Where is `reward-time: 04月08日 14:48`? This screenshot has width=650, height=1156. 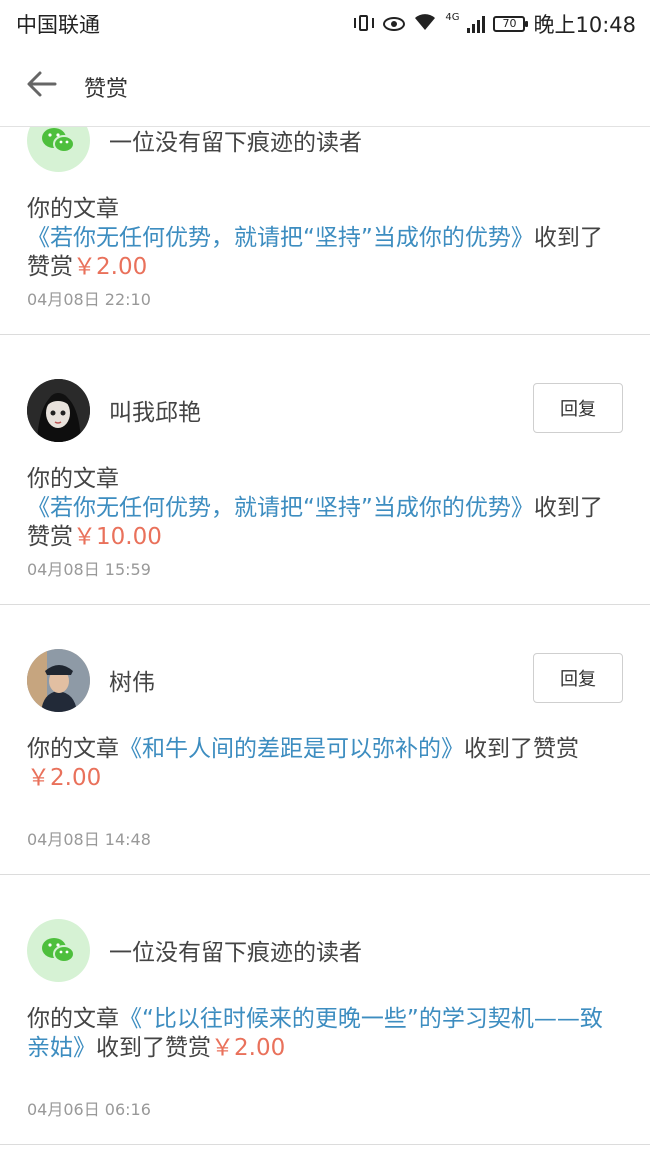
reward-time: 04月08日 14:48 is located at coordinates (89, 839).